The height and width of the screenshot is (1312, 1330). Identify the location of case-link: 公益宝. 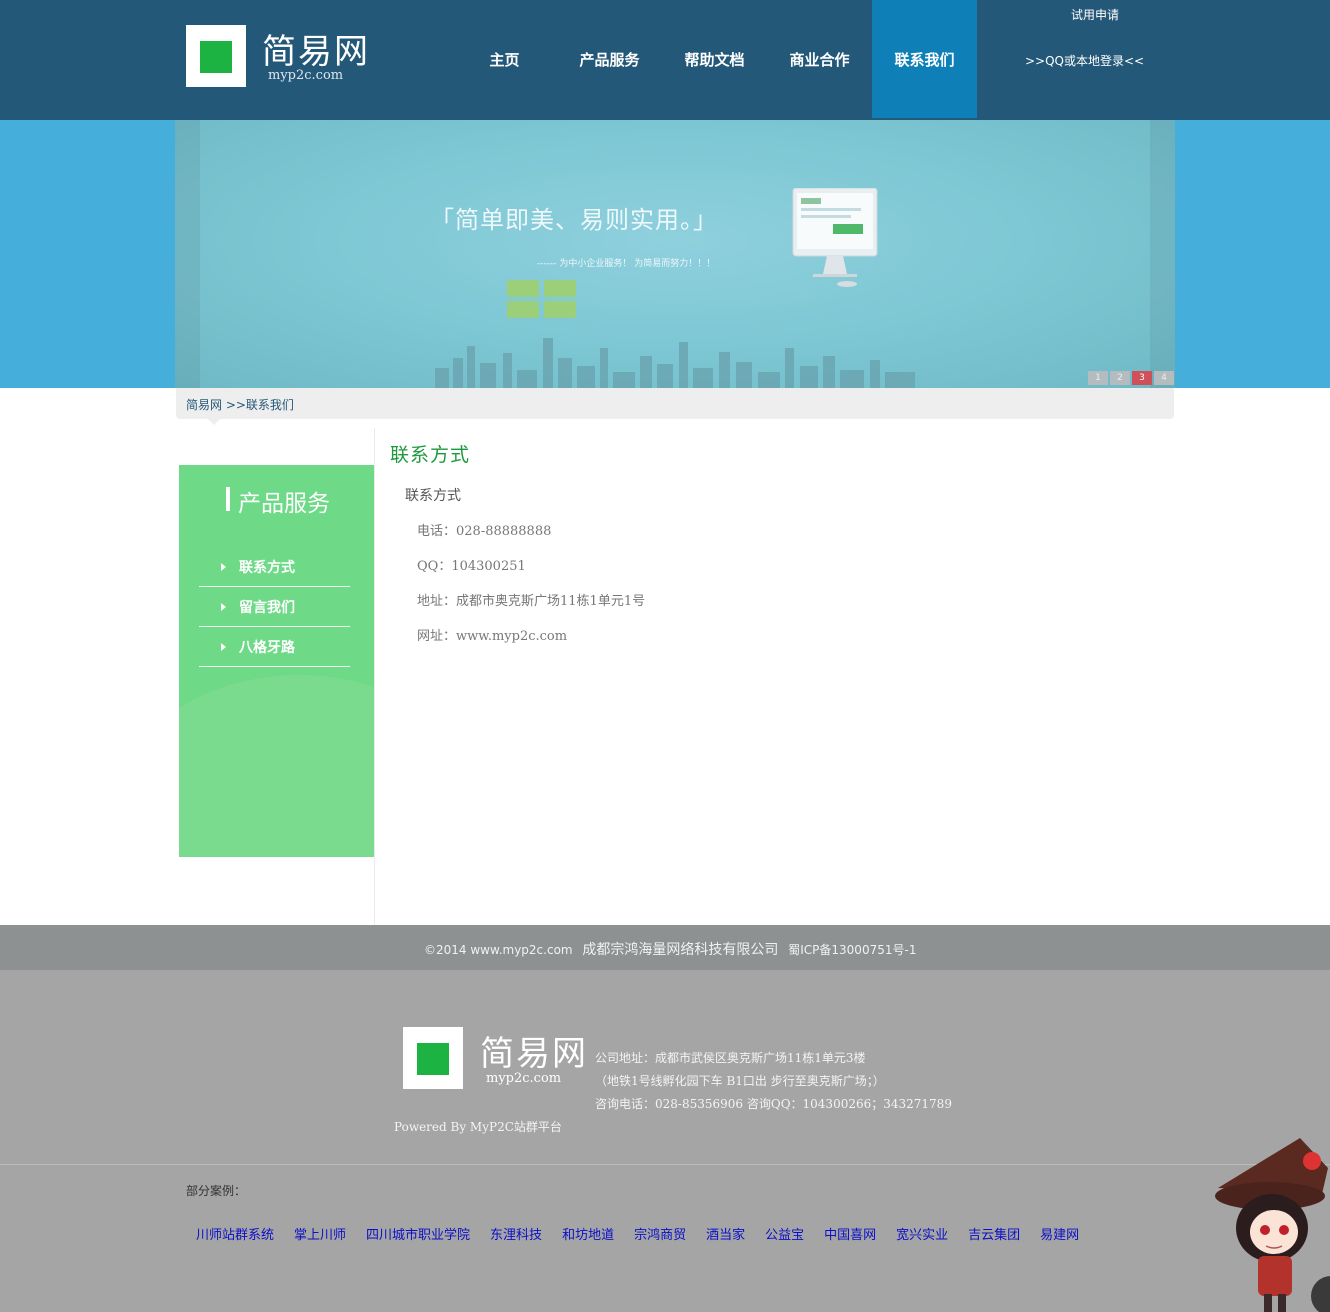
(784, 1233).